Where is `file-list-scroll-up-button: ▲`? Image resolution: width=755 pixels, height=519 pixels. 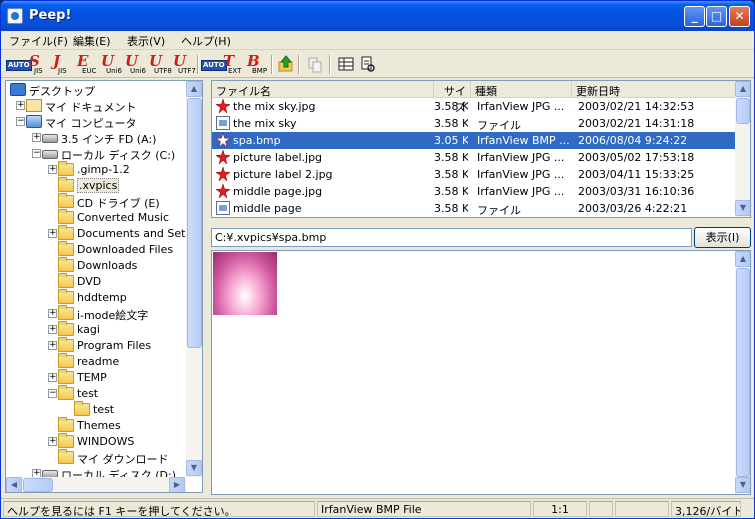 file-list-scroll-up-button: ▲ is located at coordinates (742, 89).